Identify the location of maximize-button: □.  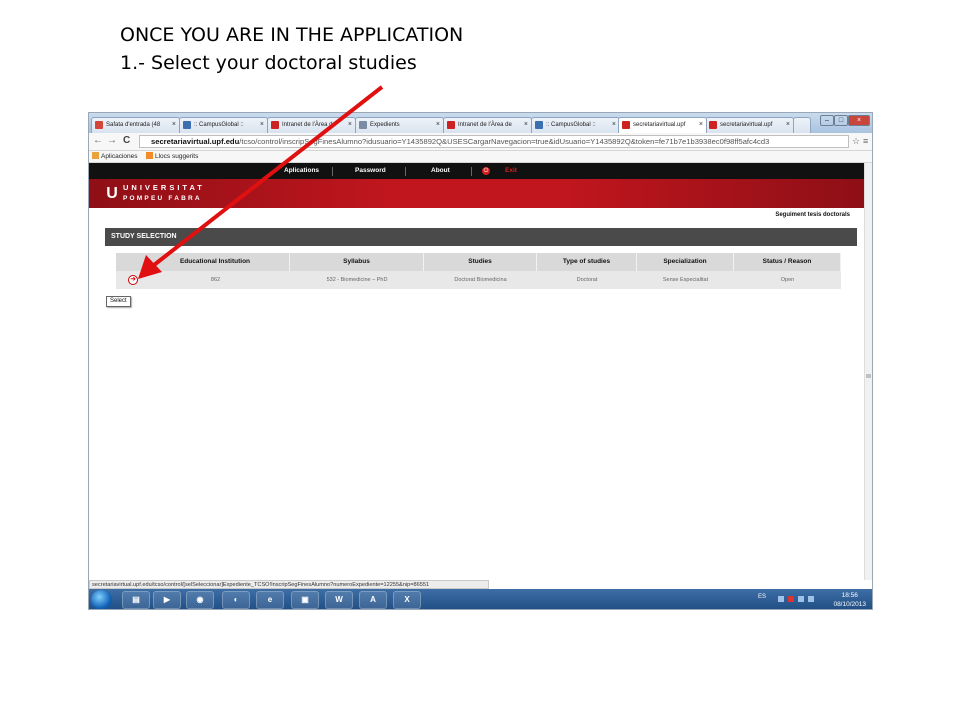
(841, 120).